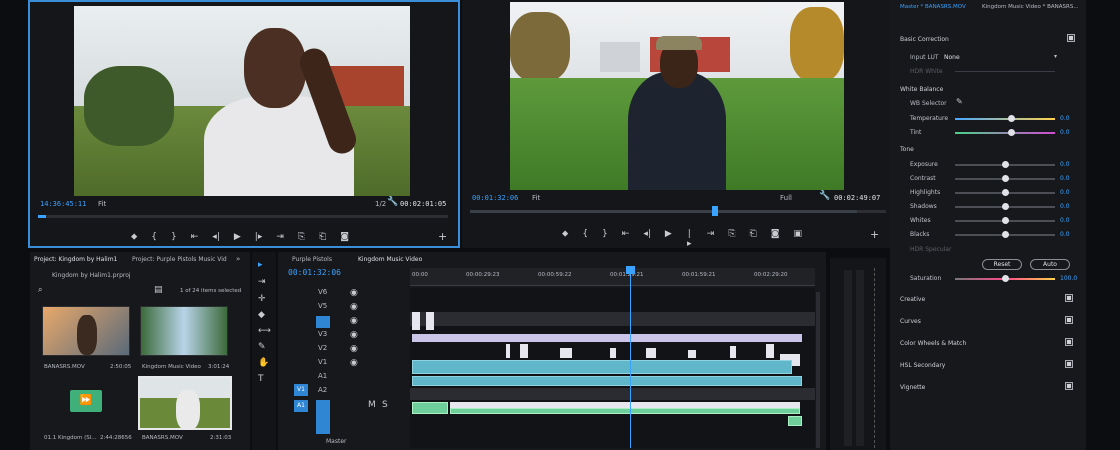  I want to click on slider-value: 100.0, so click(1068, 278).